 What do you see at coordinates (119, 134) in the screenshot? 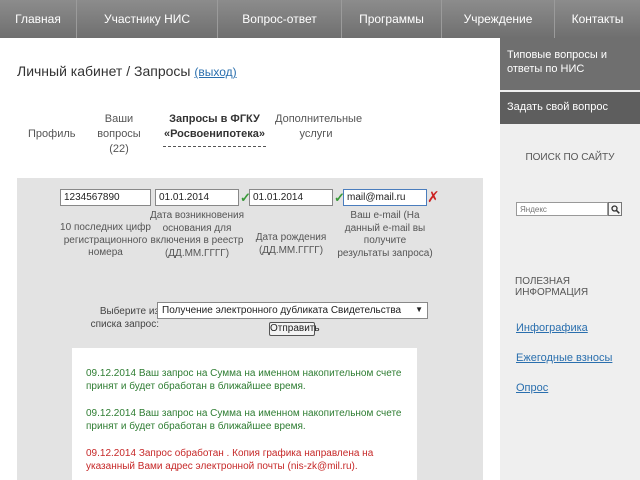
I see `tab-your-questions: Ваши вопросы (22)` at bounding box center [119, 134].